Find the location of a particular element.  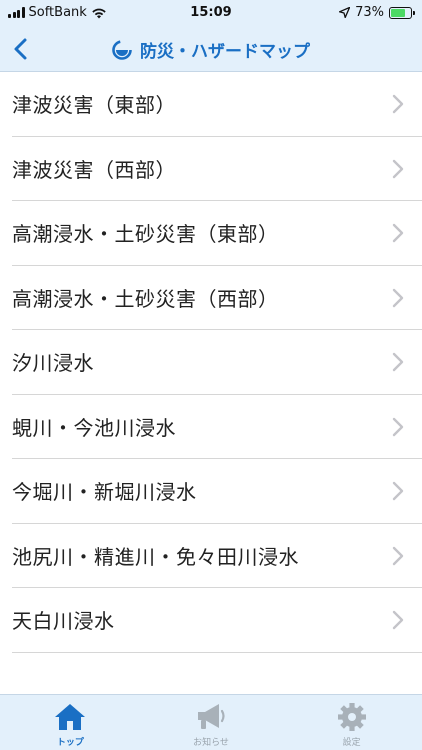

list-item: 汐川浸水 is located at coordinates (217, 362).